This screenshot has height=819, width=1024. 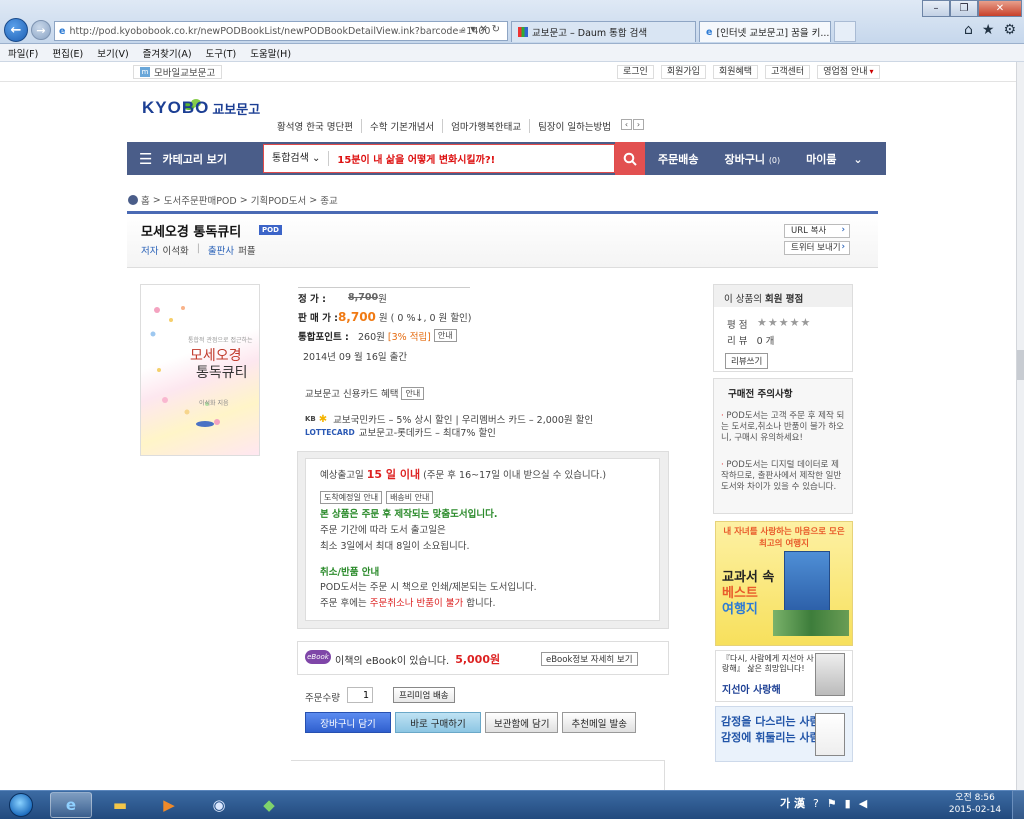 I want to click on mobile-kyobo-link: m 모바일교보문고, so click(x=178, y=72).